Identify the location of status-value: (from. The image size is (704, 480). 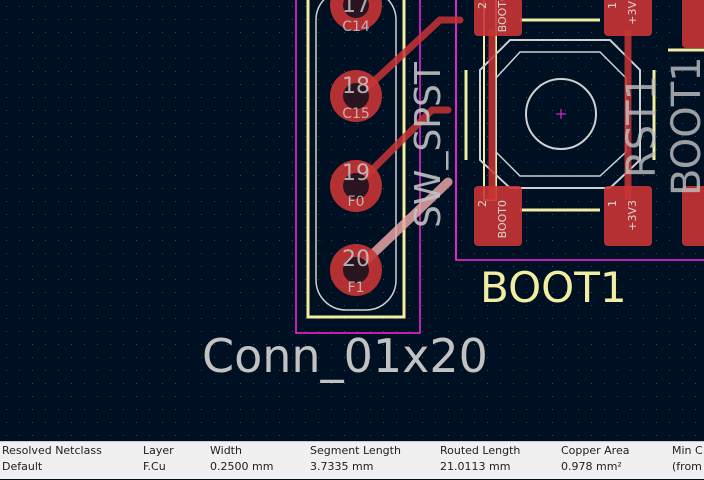
(687, 466).